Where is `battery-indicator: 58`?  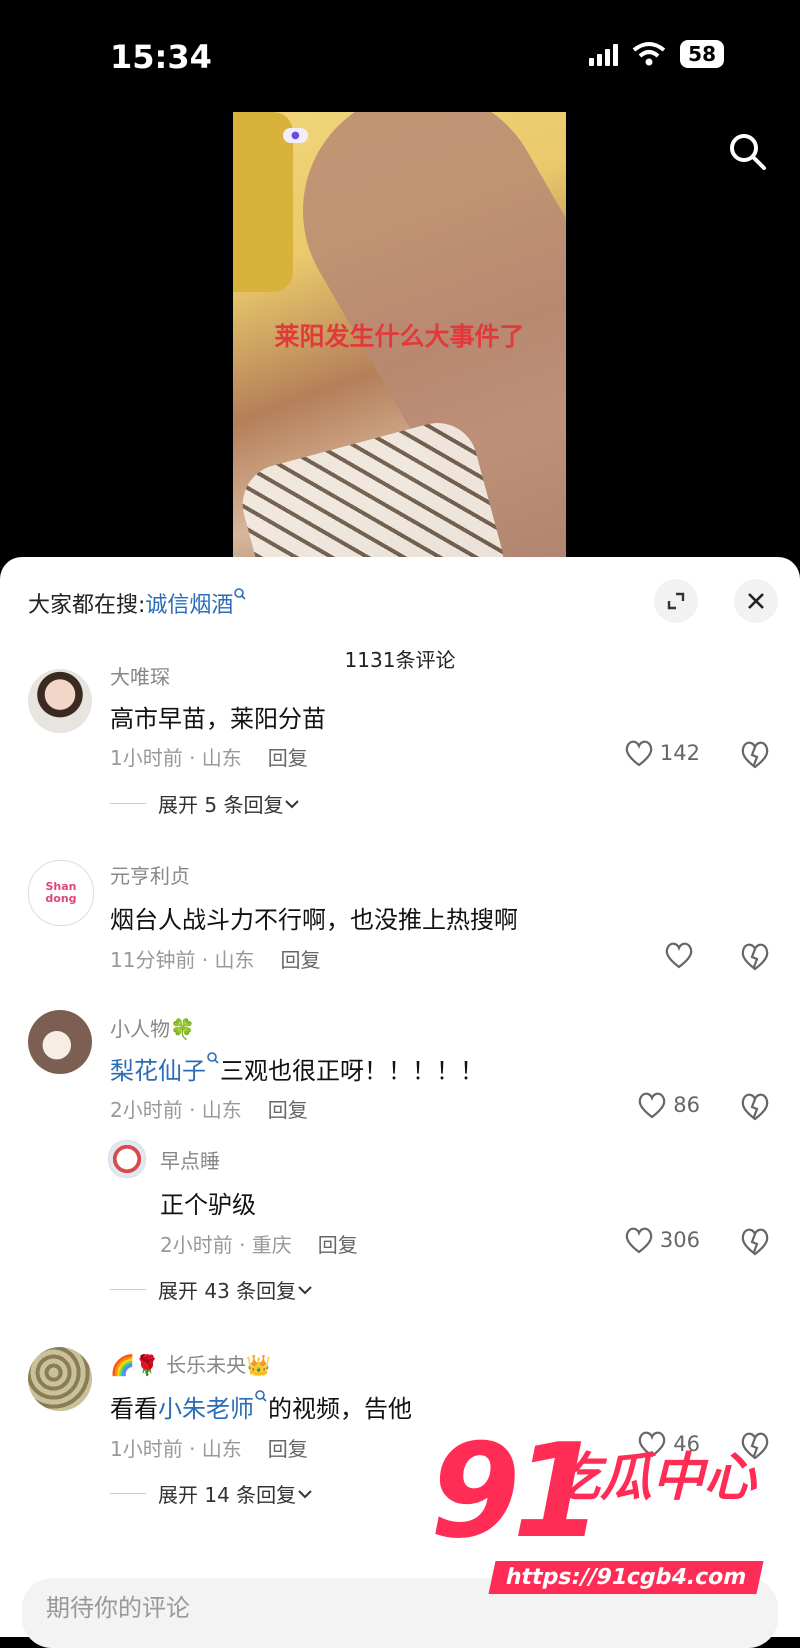
battery-indicator: 58 is located at coordinates (702, 54).